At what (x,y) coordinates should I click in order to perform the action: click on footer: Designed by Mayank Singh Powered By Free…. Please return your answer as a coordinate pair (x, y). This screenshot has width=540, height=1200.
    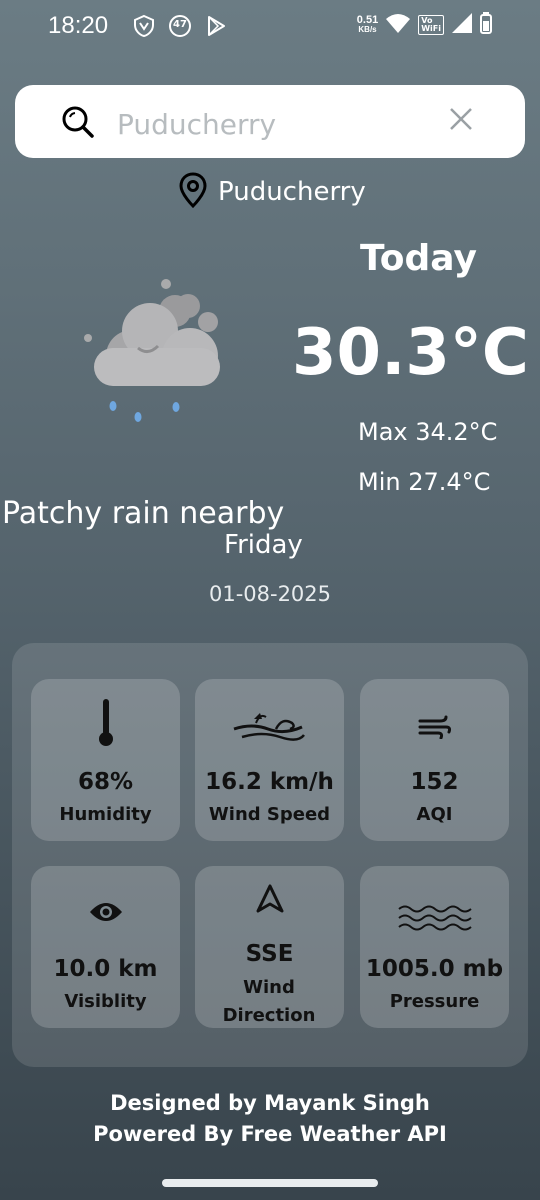
    Looking at the image, I should click on (270, 1119).